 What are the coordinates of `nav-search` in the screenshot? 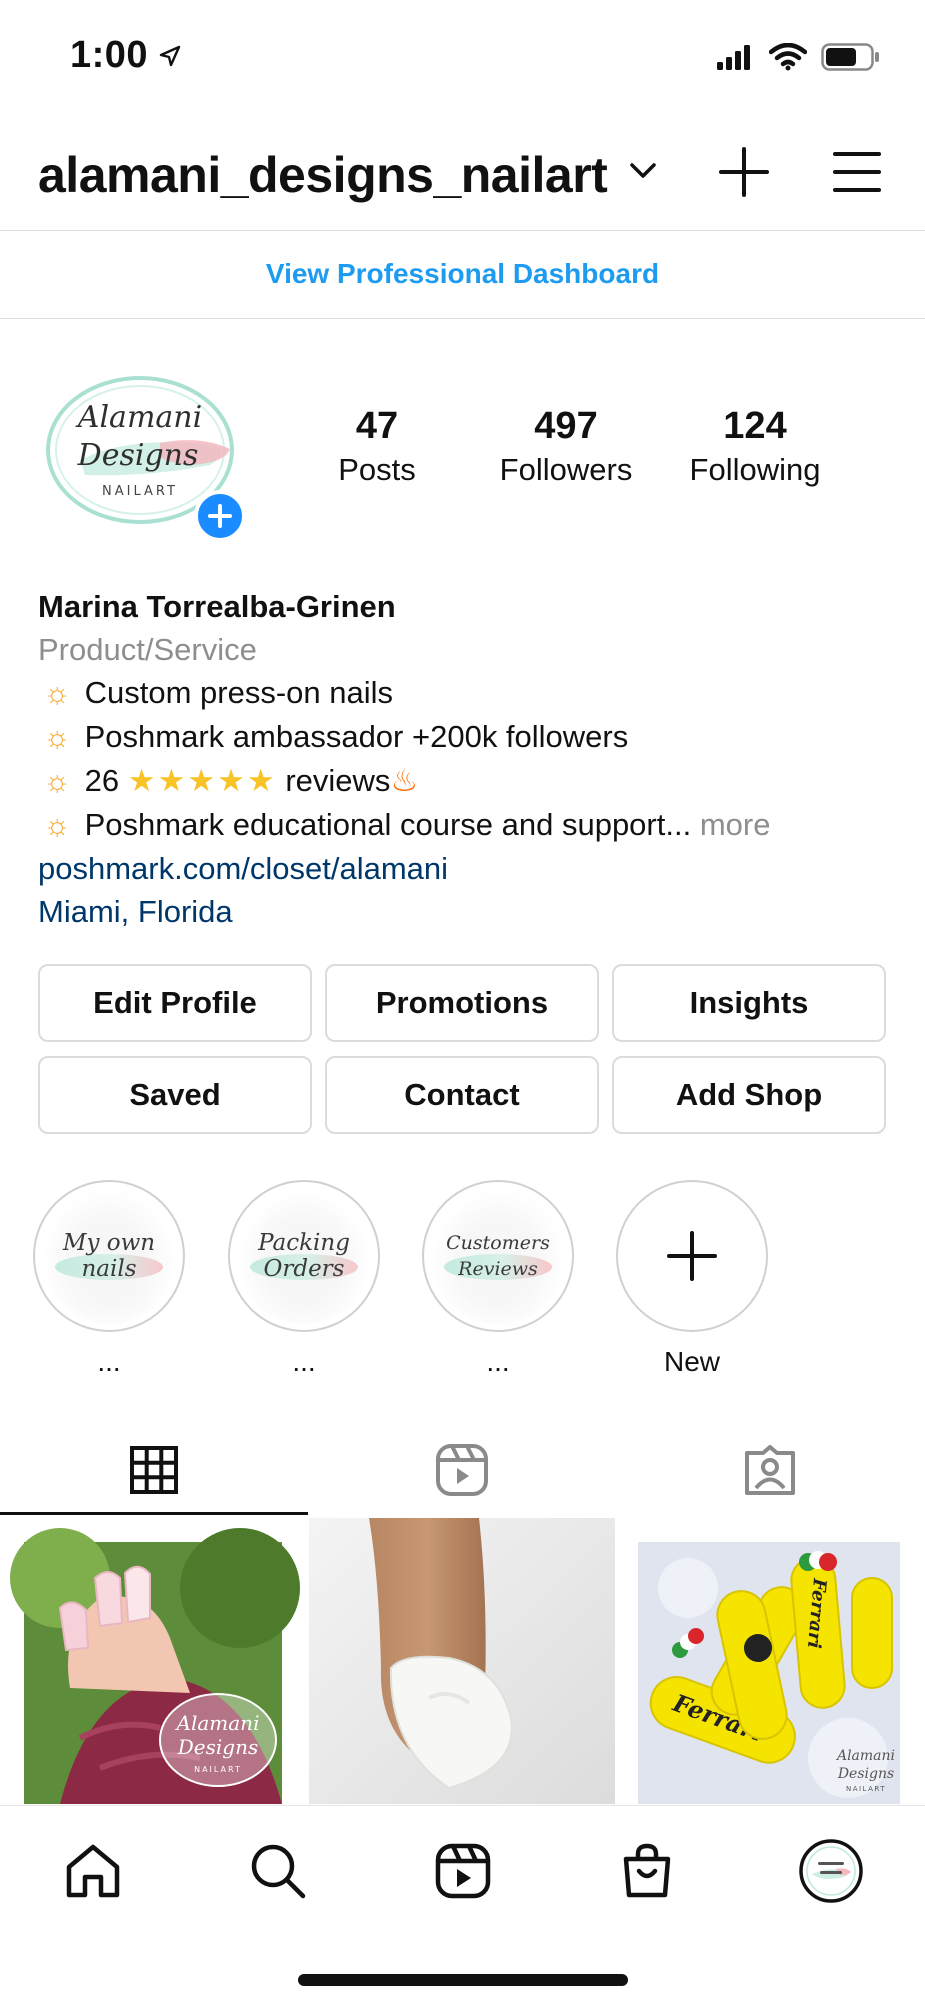 It's located at (278, 1871).